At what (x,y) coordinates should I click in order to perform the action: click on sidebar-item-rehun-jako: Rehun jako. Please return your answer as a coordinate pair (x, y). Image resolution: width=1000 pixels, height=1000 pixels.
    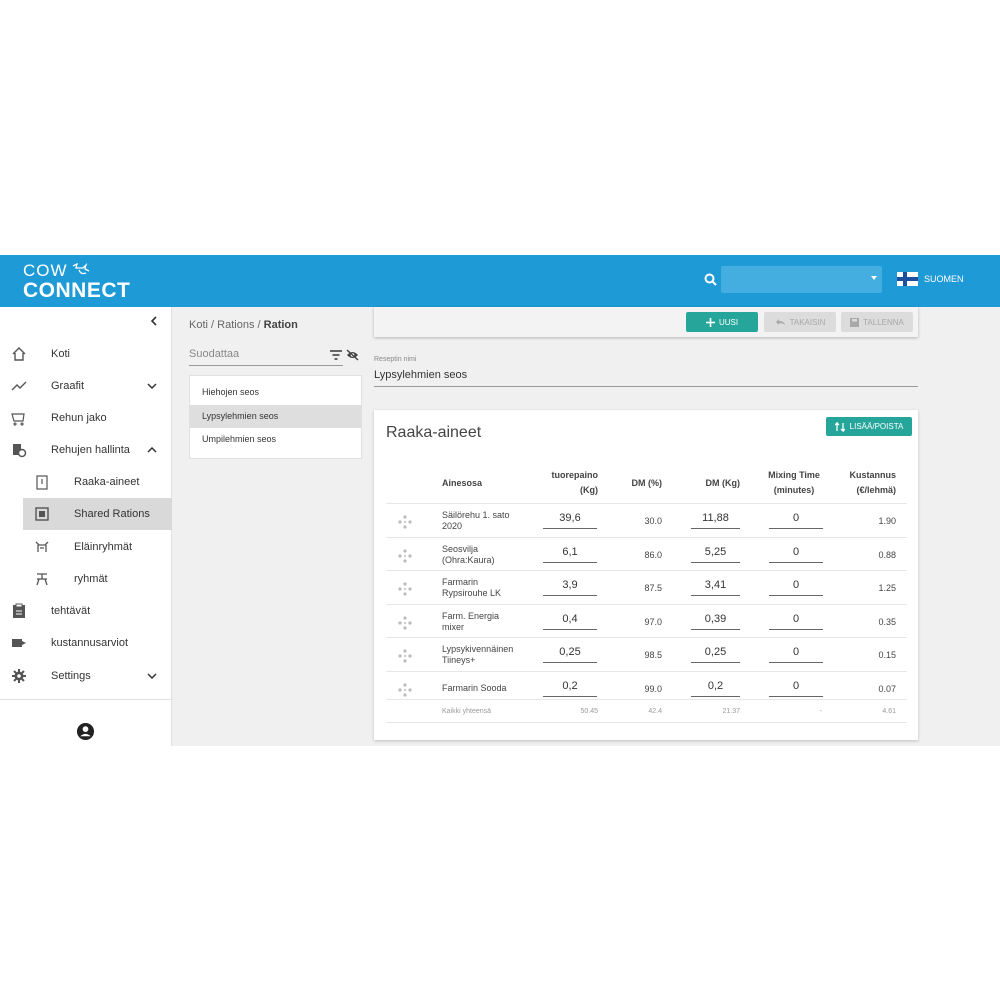
    Looking at the image, I should click on (86, 418).